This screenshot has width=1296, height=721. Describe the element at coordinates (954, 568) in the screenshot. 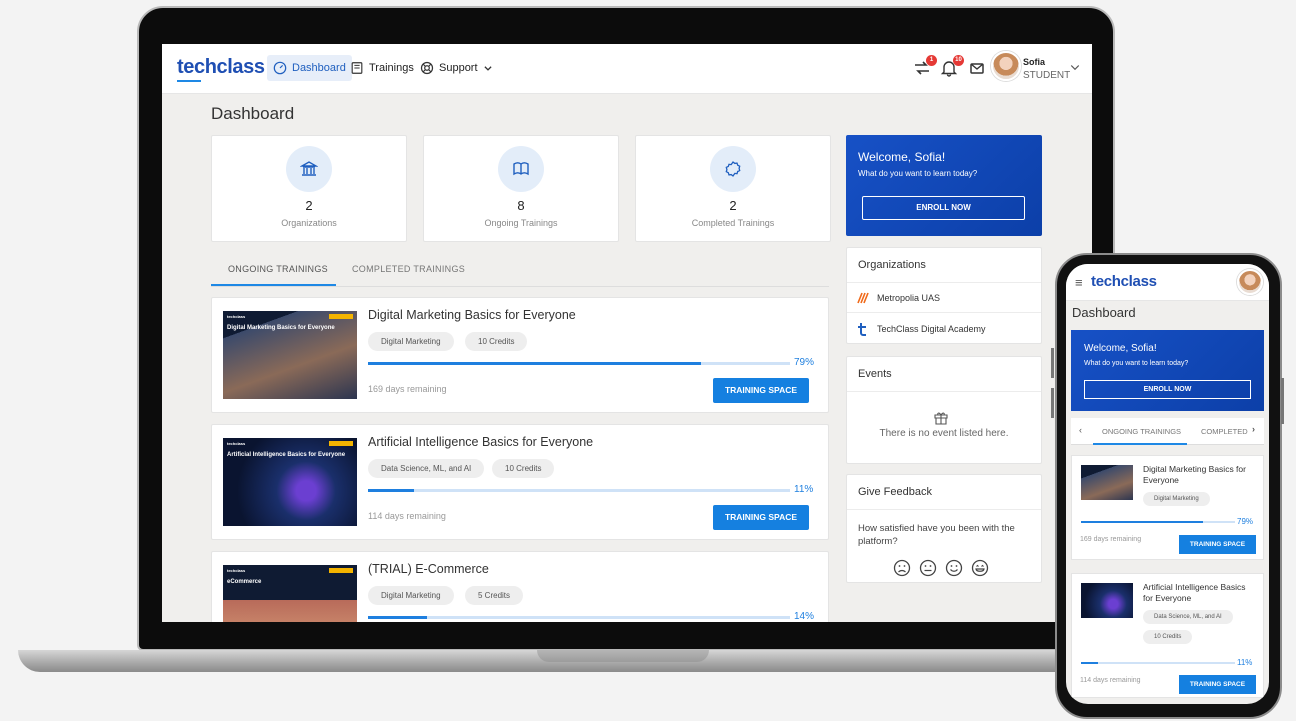

I see `smile-face-icon` at that location.